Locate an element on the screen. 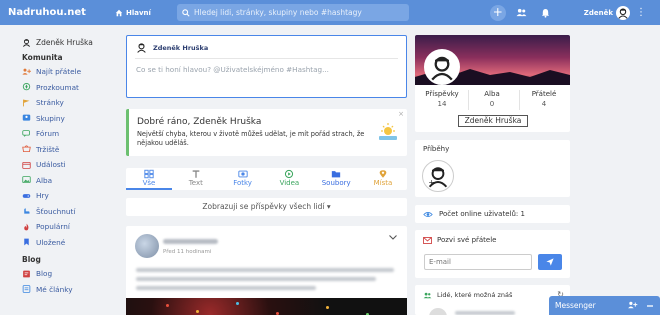  sidebar-item-události: Události is located at coordinates (67, 165).